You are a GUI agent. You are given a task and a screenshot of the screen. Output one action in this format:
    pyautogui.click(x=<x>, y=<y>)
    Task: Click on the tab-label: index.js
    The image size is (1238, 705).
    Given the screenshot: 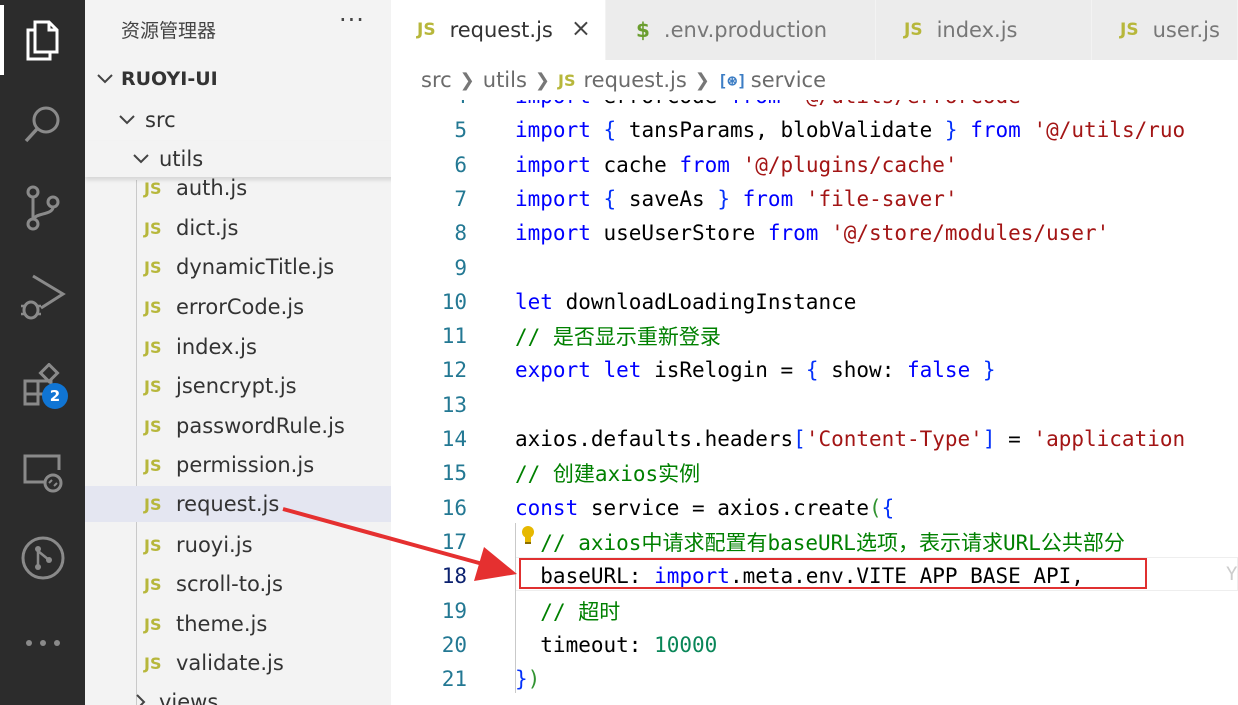 What is the action you would take?
    pyautogui.click(x=977, y=30)
    